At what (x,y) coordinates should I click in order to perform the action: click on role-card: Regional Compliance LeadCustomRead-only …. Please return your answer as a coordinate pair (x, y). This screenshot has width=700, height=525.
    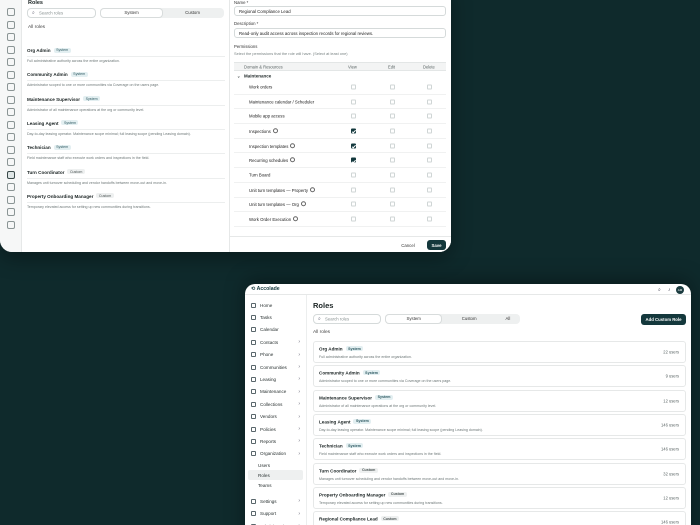
    Looking at the image, I should click on (499, 518).